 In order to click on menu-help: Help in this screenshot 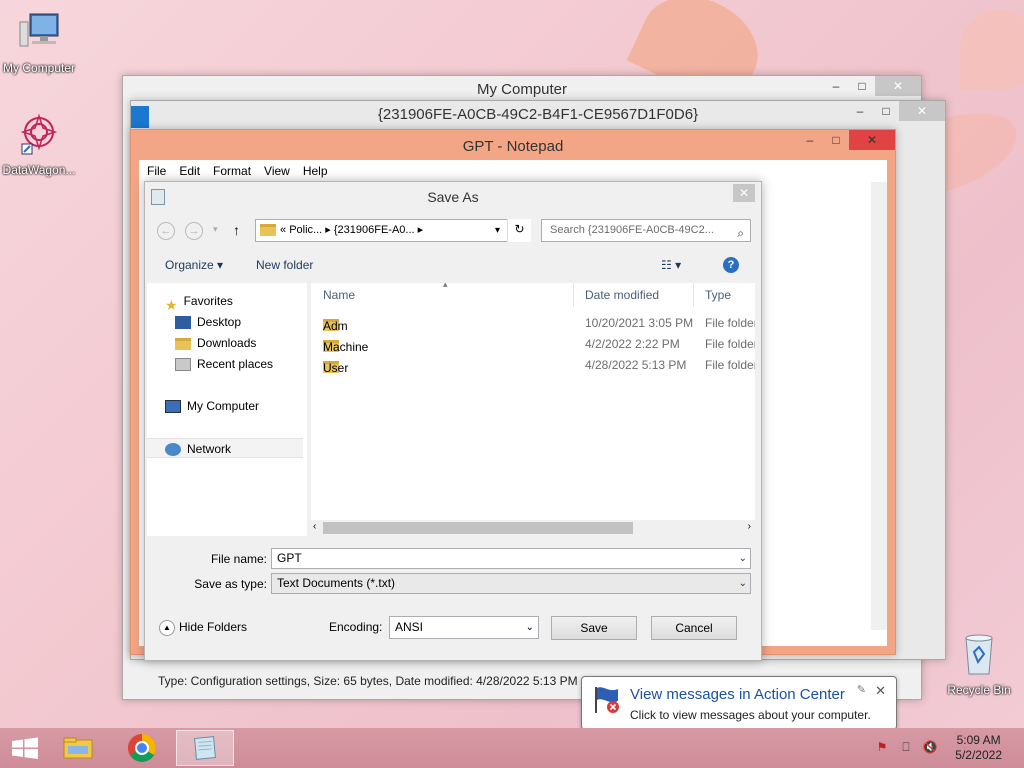, I will do `click(315, 171)`.